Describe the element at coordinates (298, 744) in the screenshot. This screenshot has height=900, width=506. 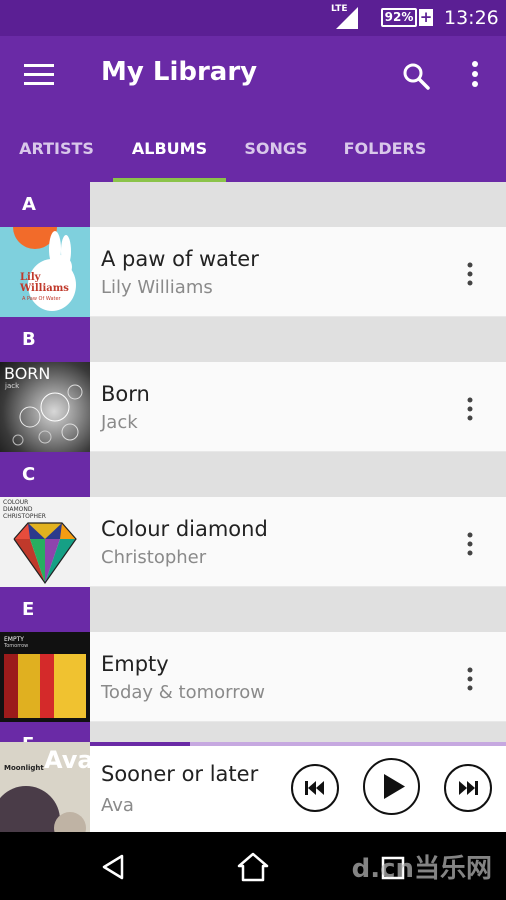
I see `playback-progress` at that location.